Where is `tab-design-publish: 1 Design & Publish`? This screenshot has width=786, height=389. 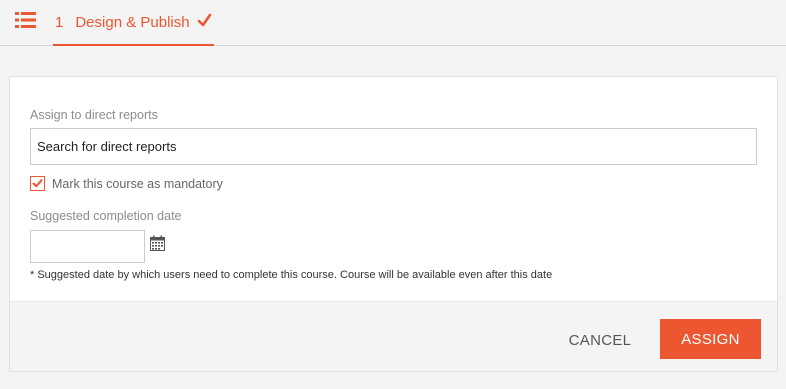
tab-design-publish: 1 Design & Publish is located at coordinates (133, 23).